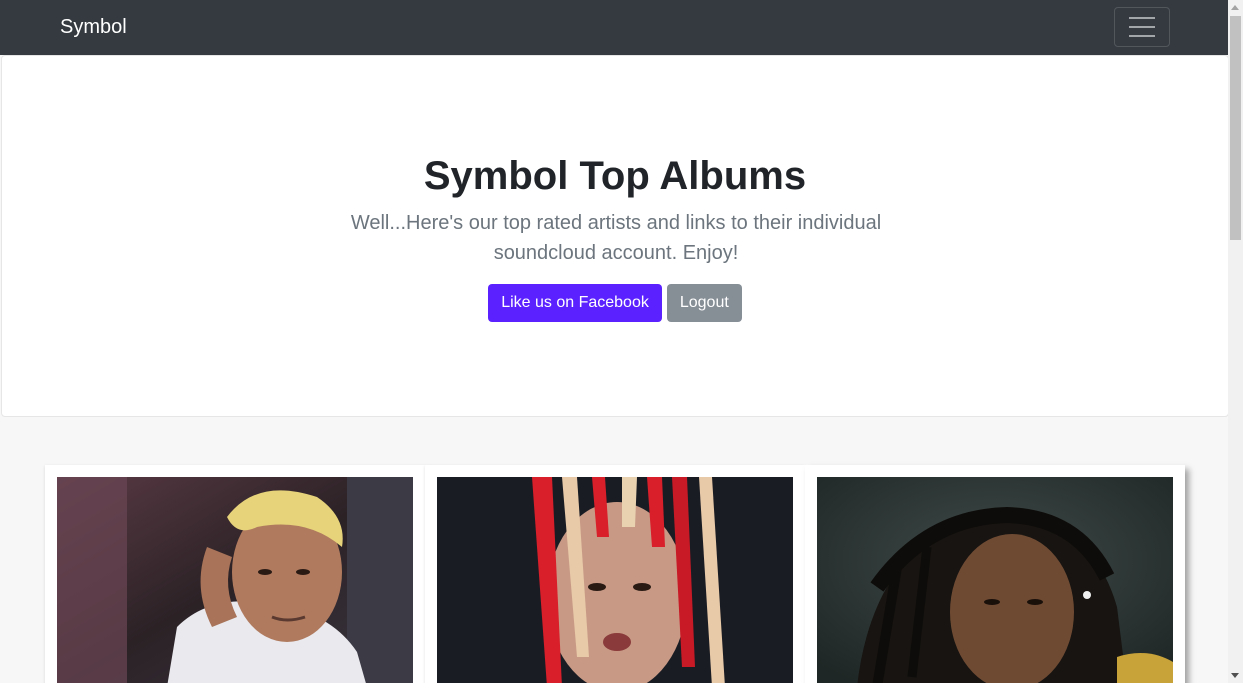 This screenshot has height=683, width=1243. What do you see at coordinates (1235, 341) in the screenshot?
I see `page-scrollbar` at bounding box center [1235, 341].